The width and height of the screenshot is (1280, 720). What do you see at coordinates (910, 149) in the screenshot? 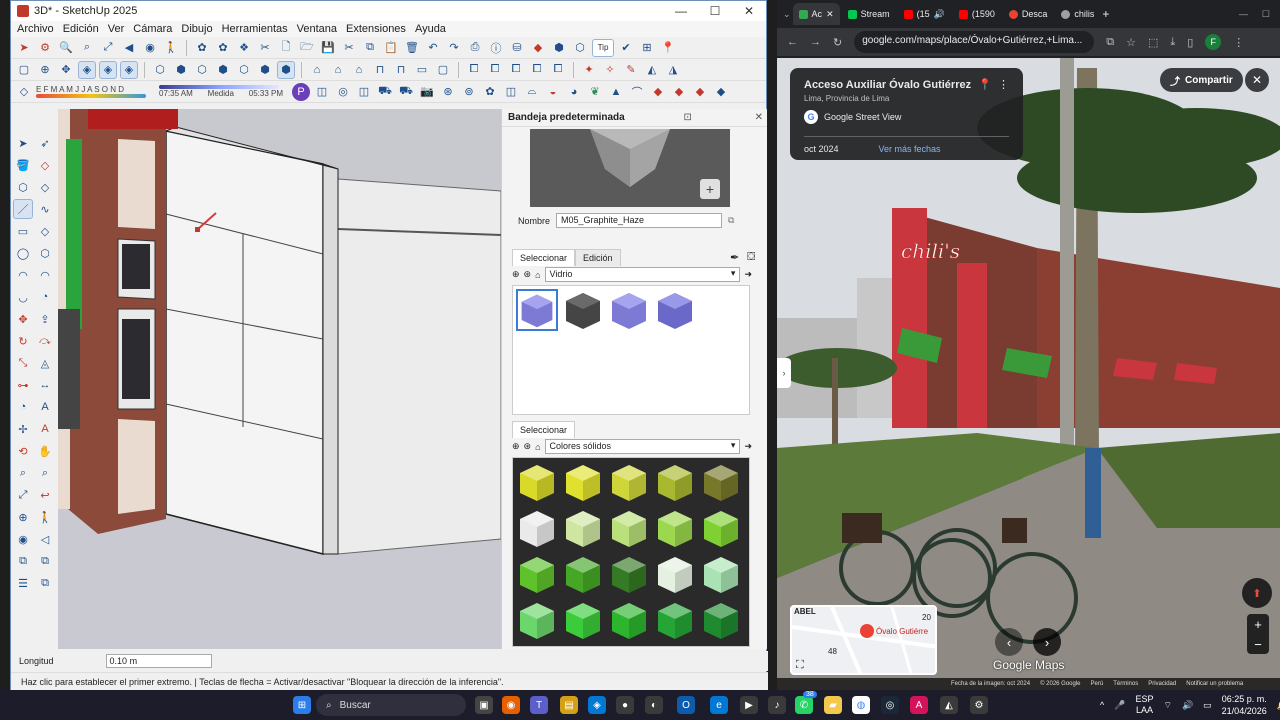
I see `more-dates-link: Ver más fechas` at bounding box center [910, 149].